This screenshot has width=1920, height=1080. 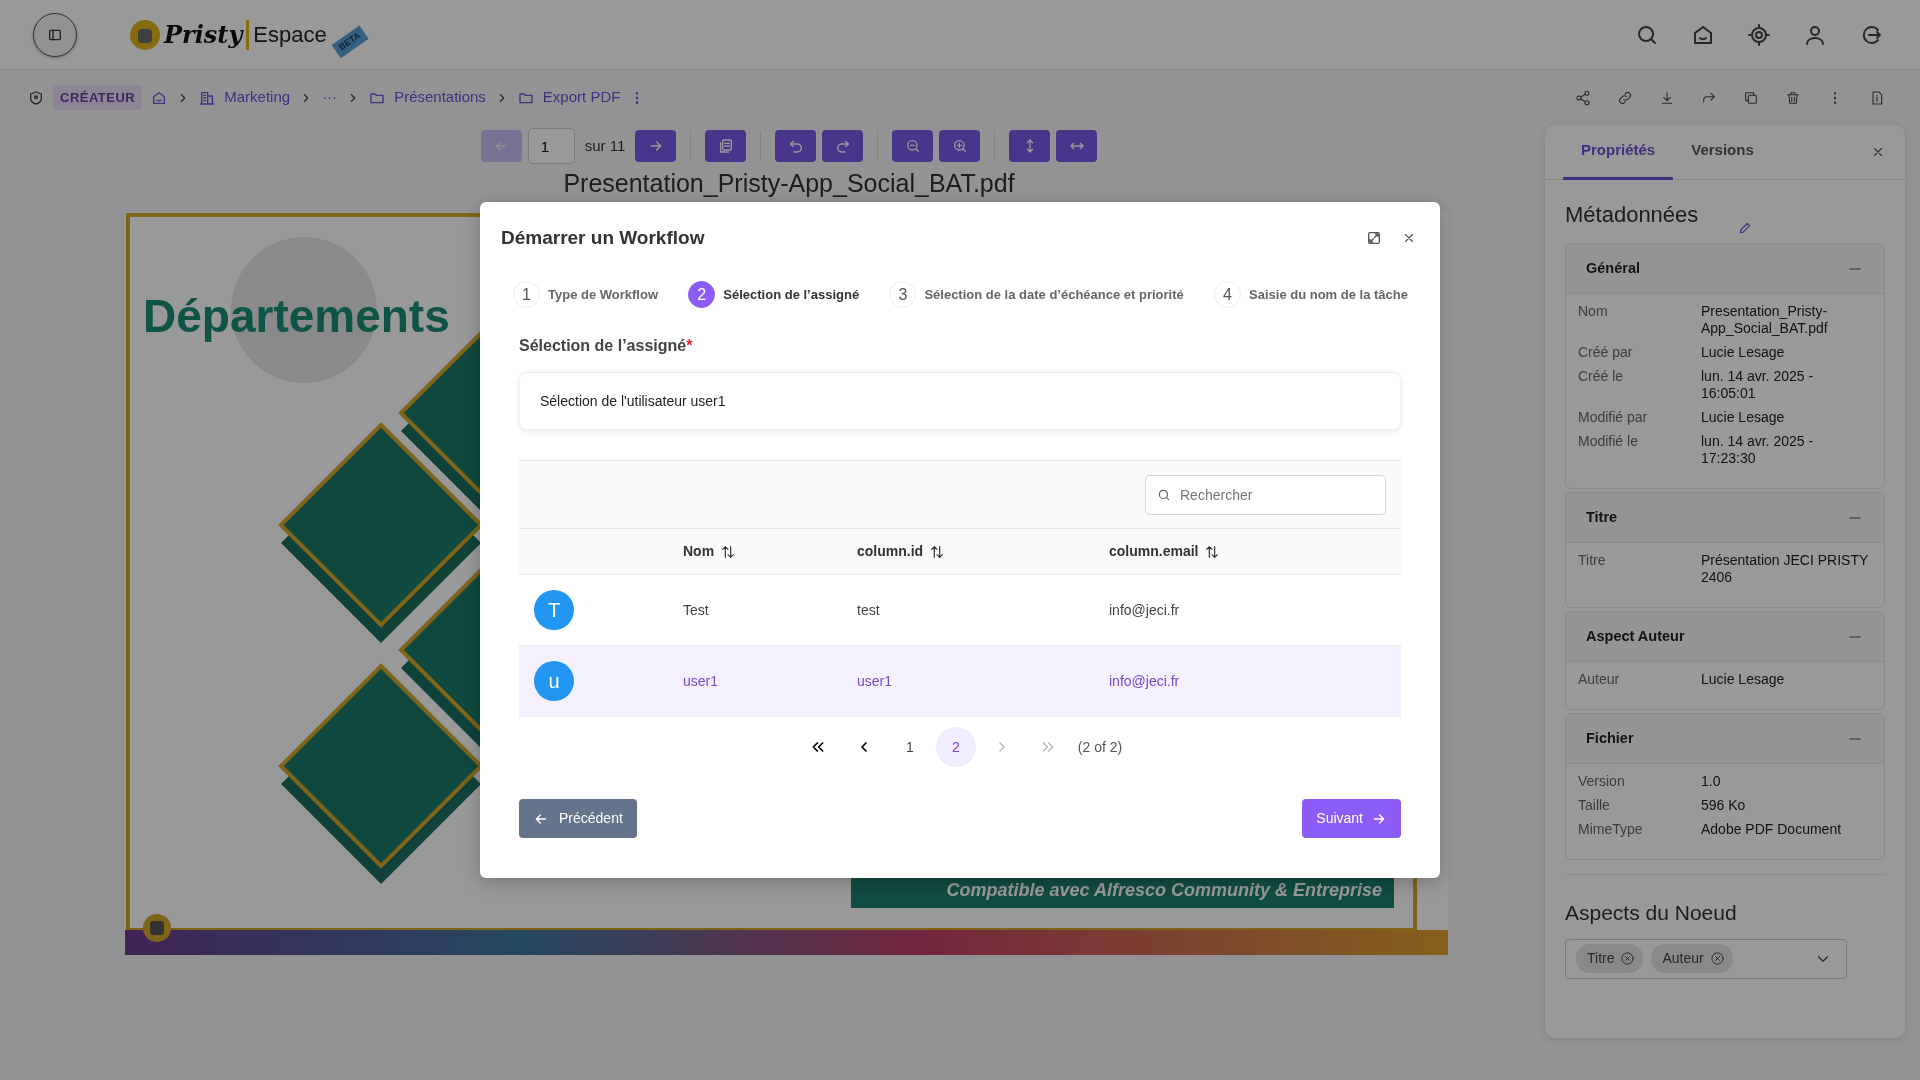 What do you see at coordinates (1154, 551) in the screenshot?
I see `column-header: column.email` at bounding box center [1154, 551].